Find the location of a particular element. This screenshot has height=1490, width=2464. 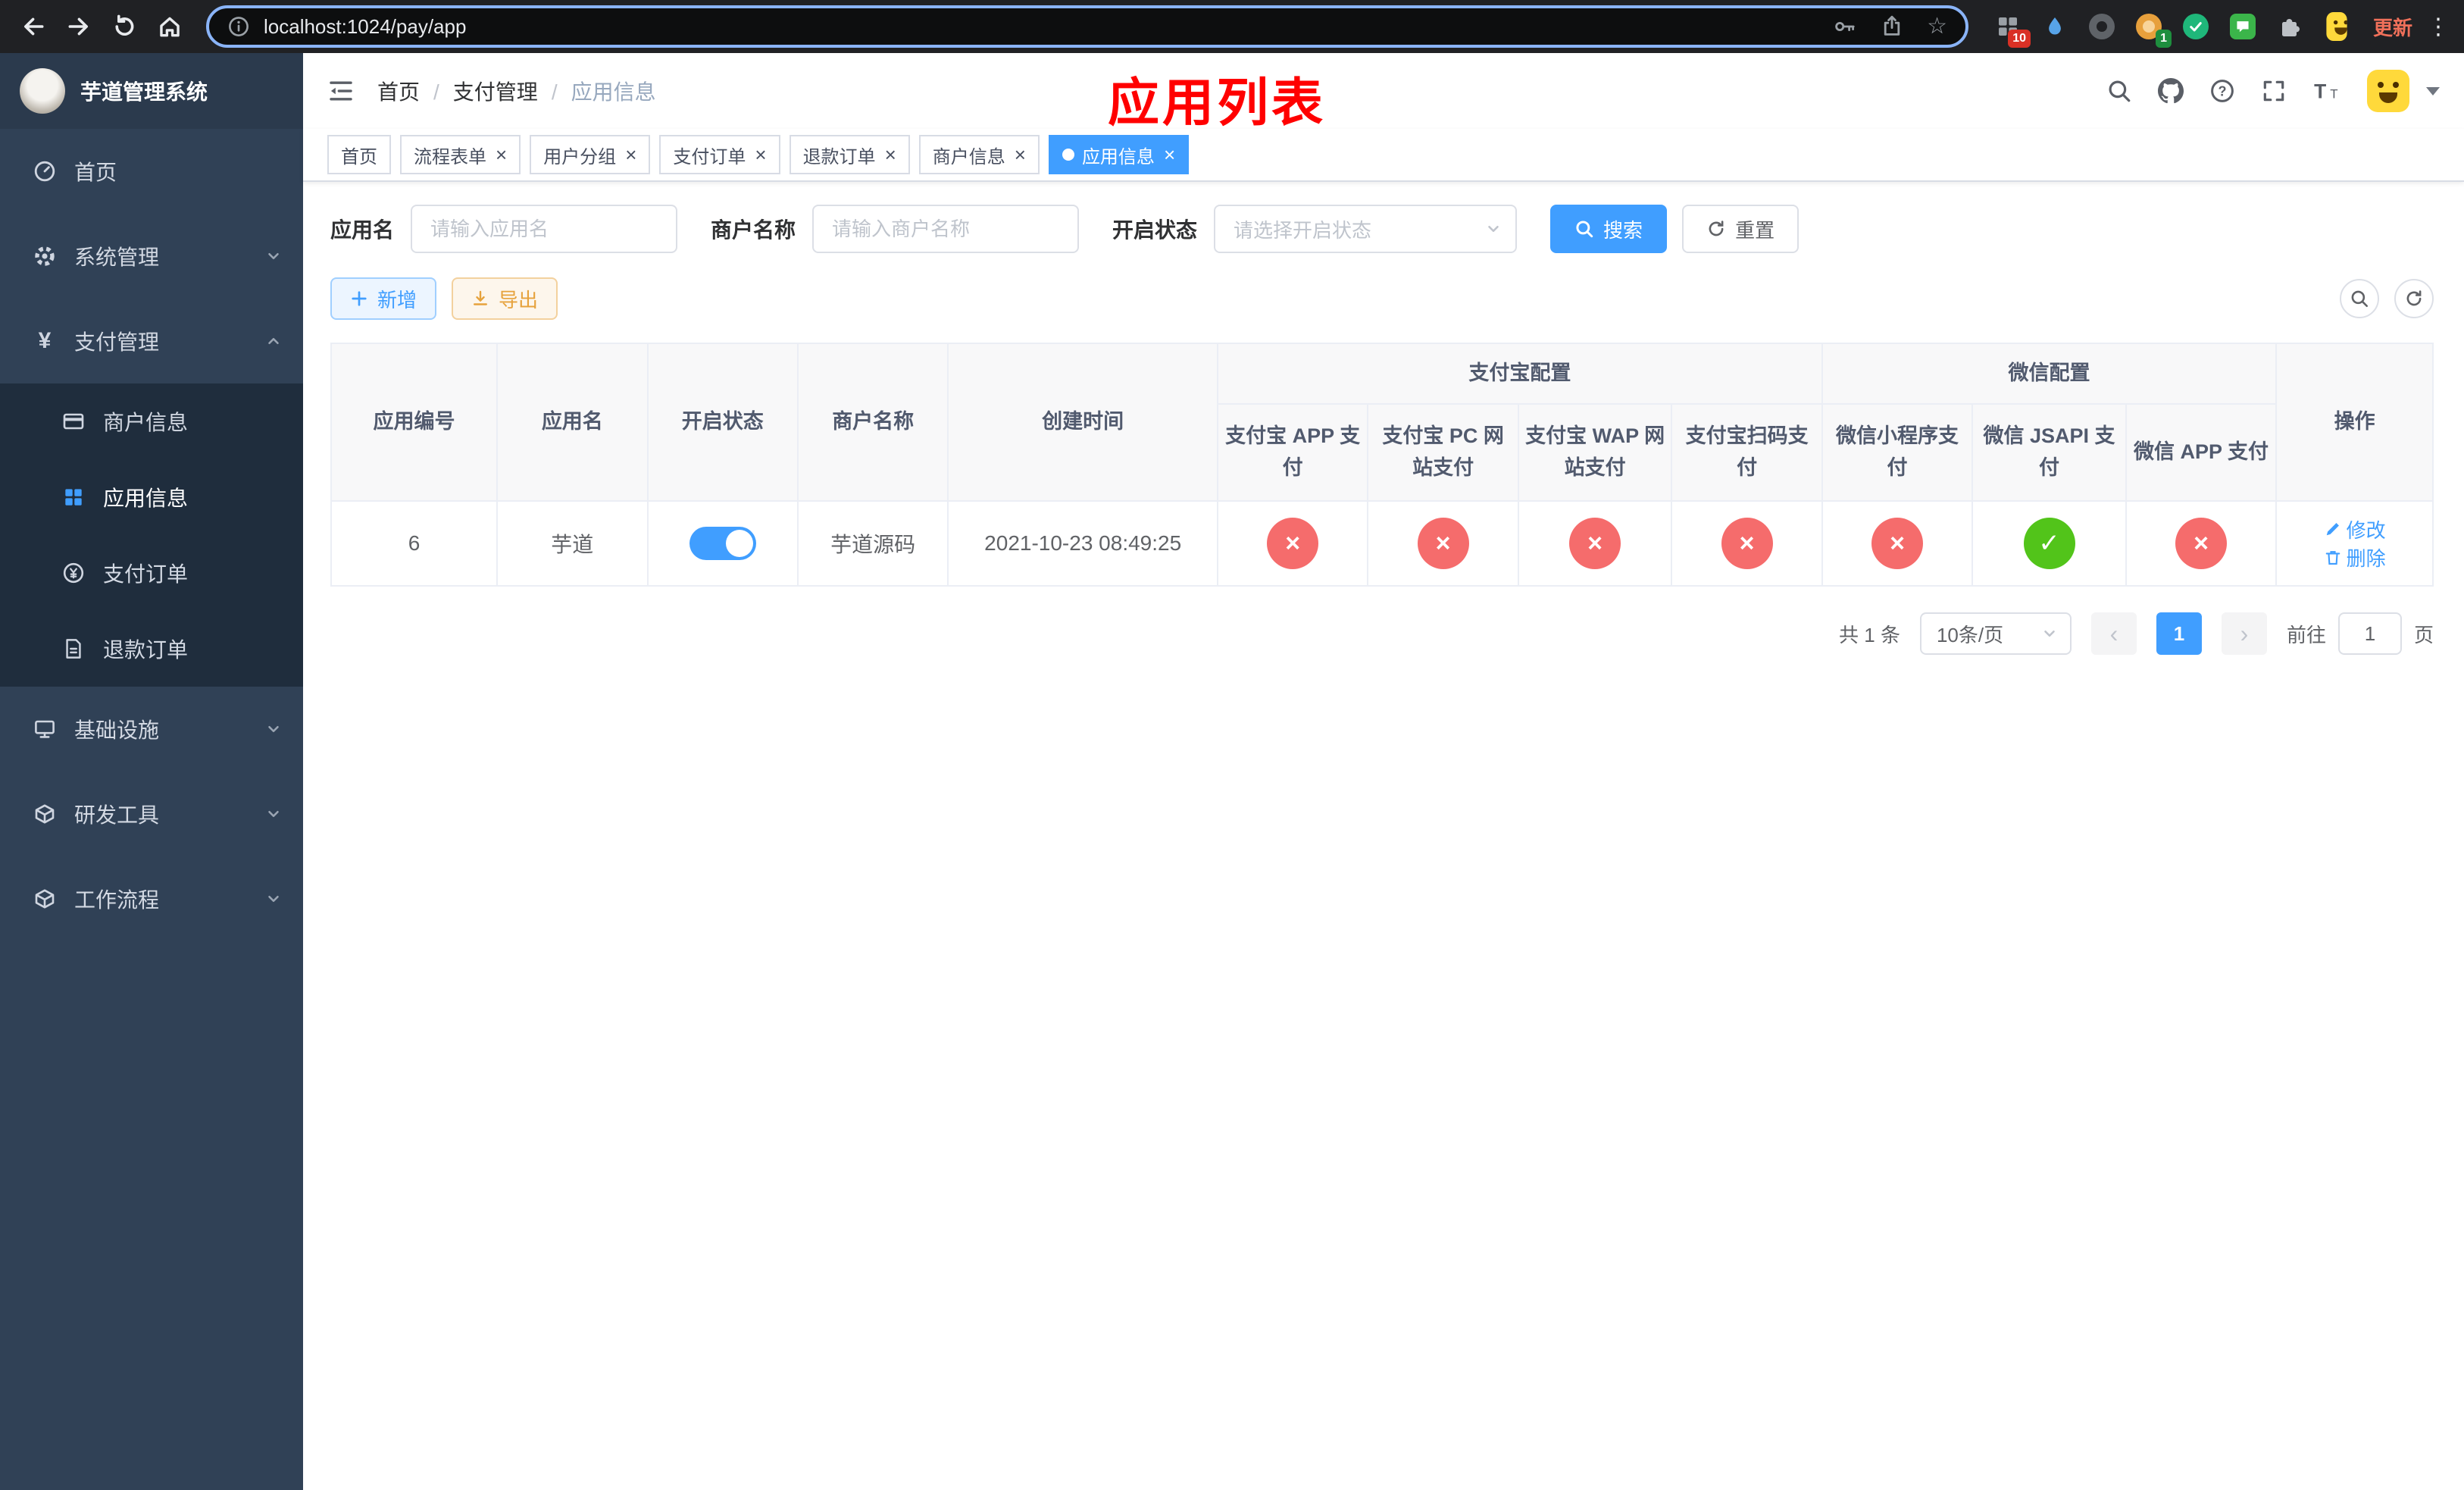

tag-pay-orders: 支付订单 is located at coordinates (719, 154).